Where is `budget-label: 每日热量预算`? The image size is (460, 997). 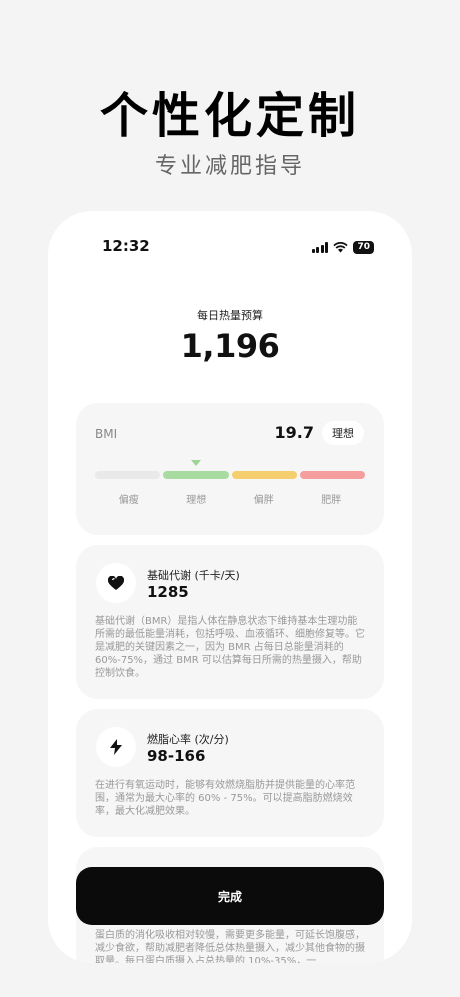 budget-label: 每日热量预算 is located at coordinates (230, 315).